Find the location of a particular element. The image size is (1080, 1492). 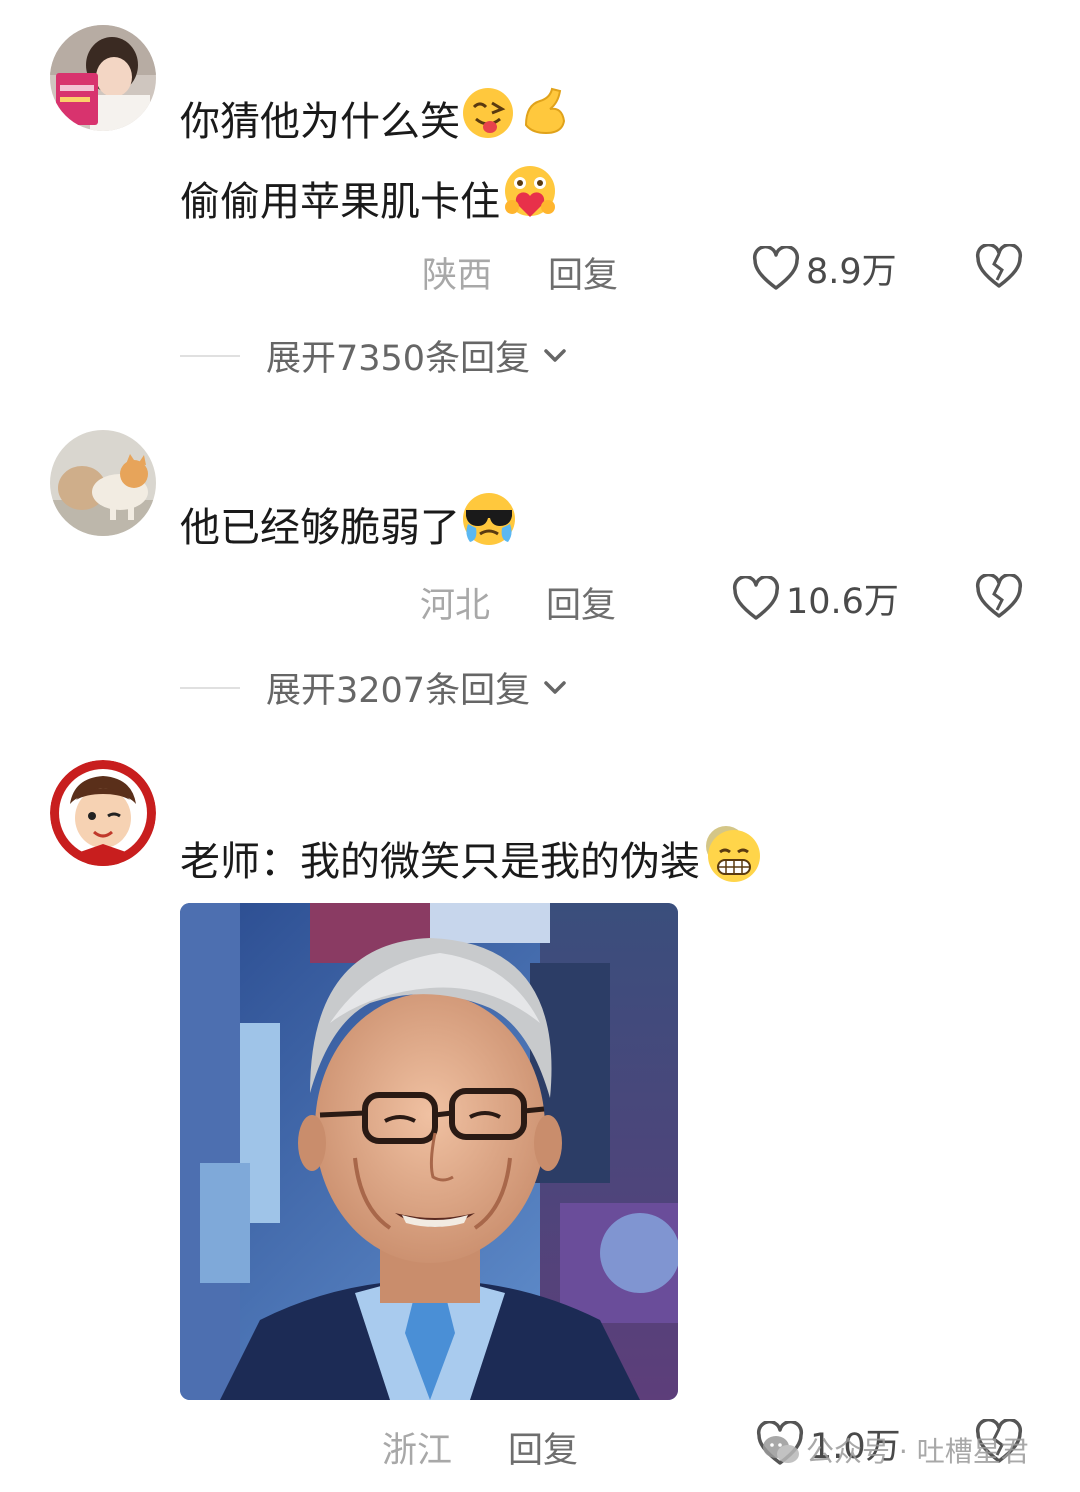

watermark-text: 公众号 · 吐槽星君 is located at coordinates (917, 1451).